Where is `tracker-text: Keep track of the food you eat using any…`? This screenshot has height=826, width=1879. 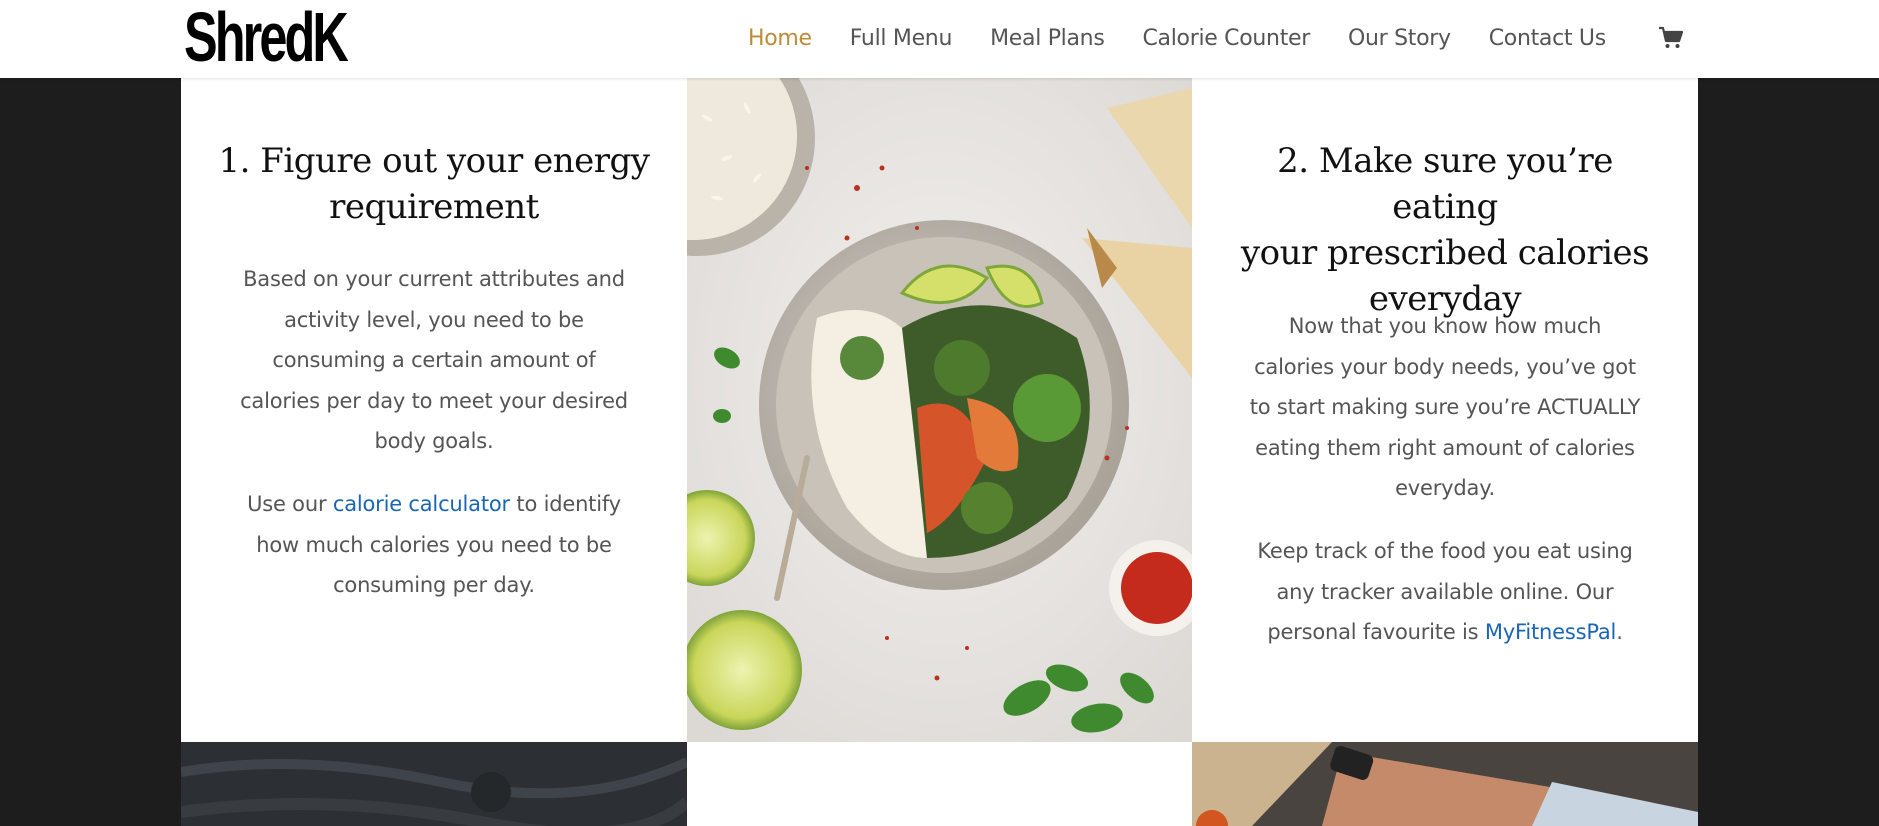 tracker-text: Keep track of the food you eat using any… is located at coordinates (1445, 591).